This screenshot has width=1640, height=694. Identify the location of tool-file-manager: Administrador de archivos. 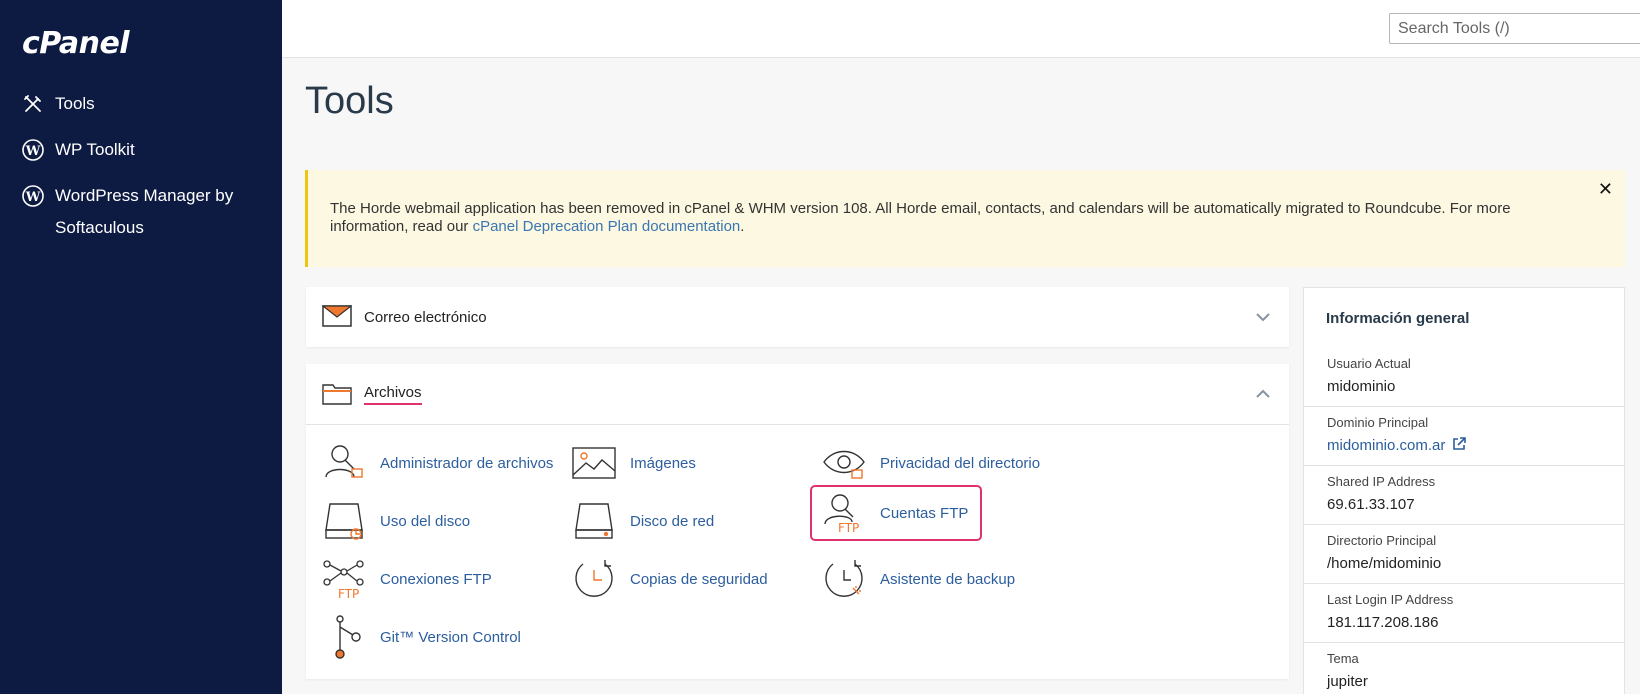
(437, 463).